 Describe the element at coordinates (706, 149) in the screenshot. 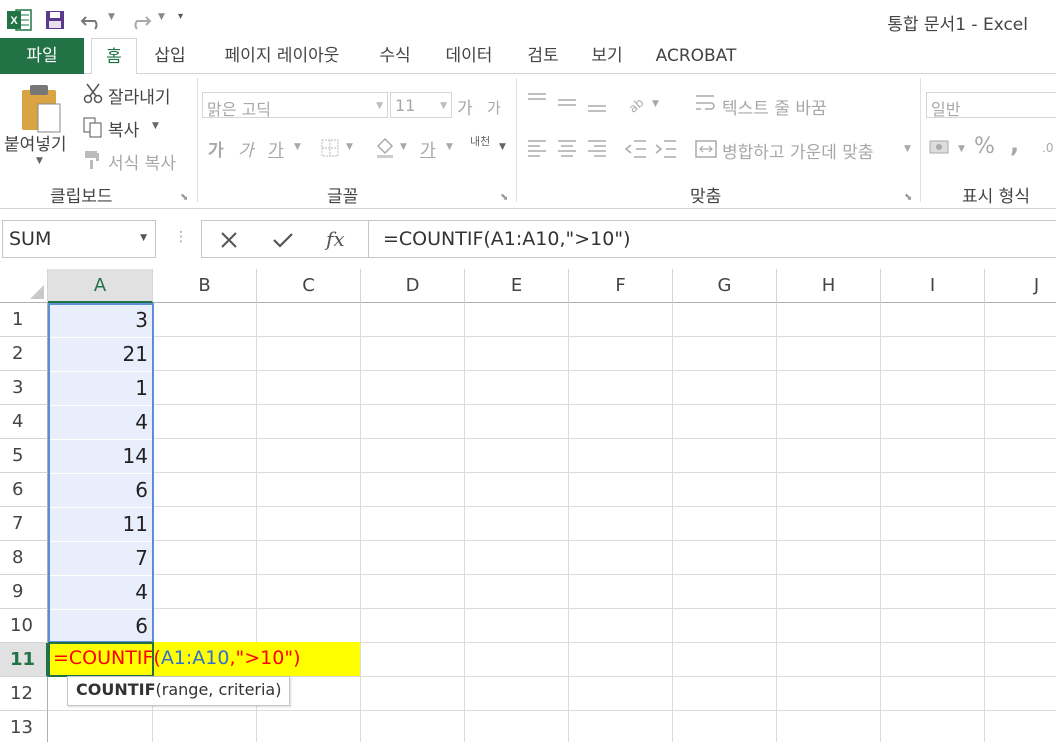

I see `merge-center-icon` at that location.